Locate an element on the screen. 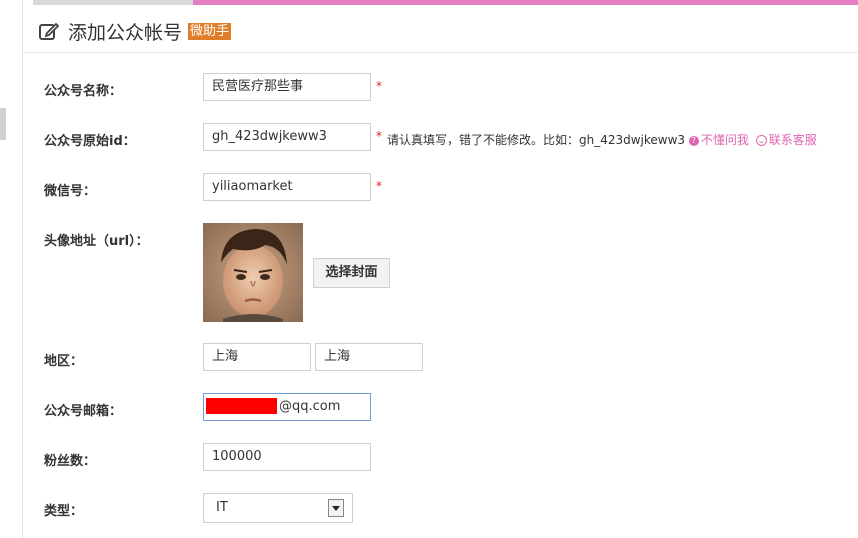 This screenshot has width=858, height=538. region-label: 地区： is located at coordinates (64, 361).